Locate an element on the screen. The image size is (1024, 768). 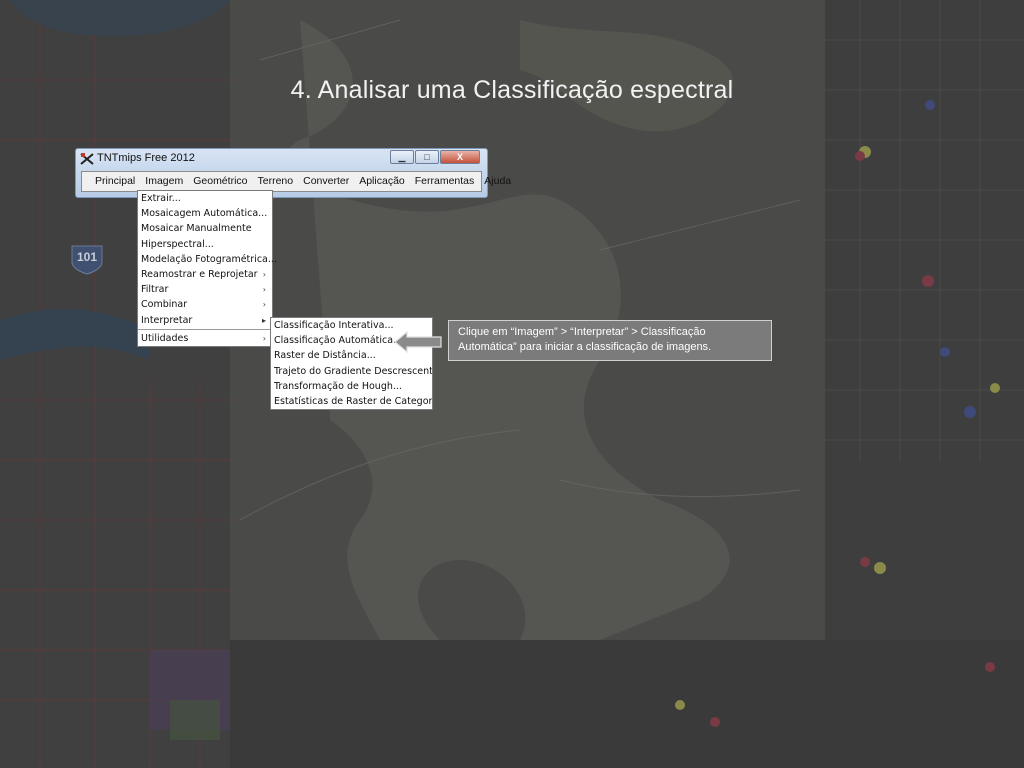
menu-item-label: Mosaicar Manualmente is located at coordinates (196, 229).